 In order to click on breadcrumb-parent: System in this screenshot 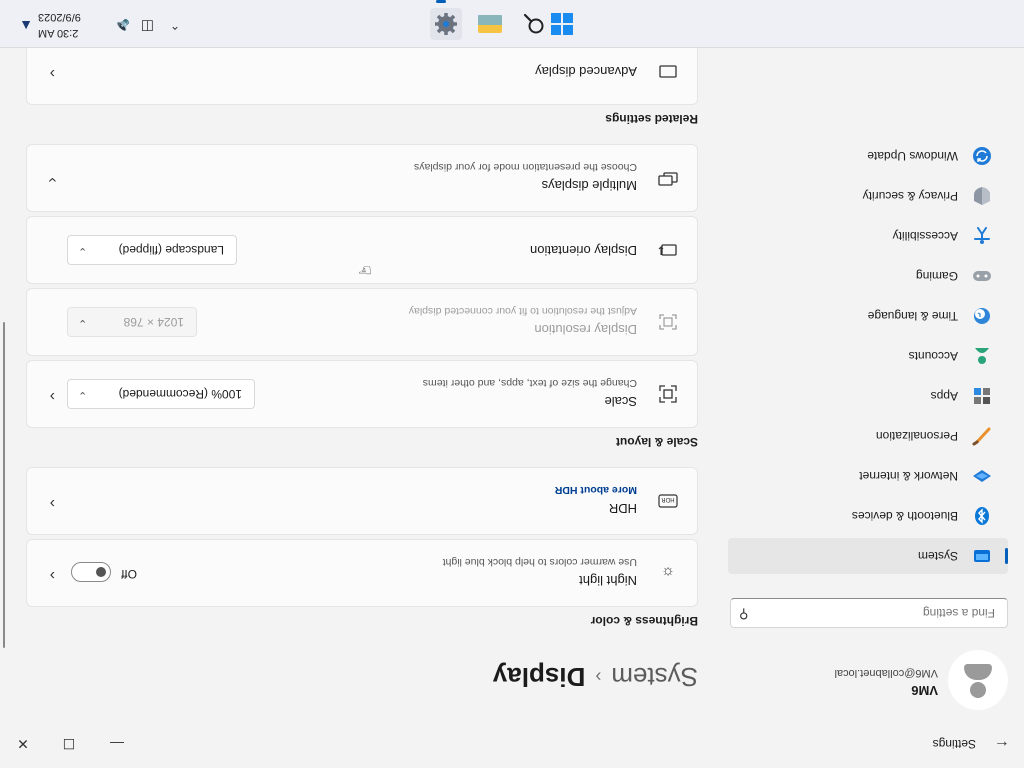, I will do `click(654, 677)`.